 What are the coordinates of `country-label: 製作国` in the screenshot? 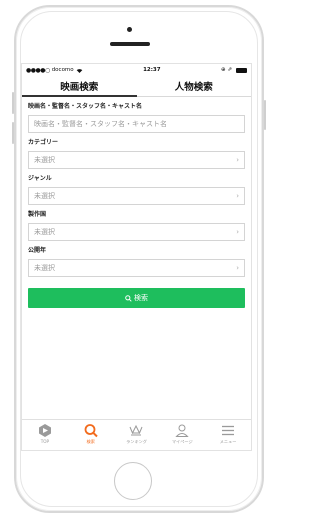 It's located at (37, 214).